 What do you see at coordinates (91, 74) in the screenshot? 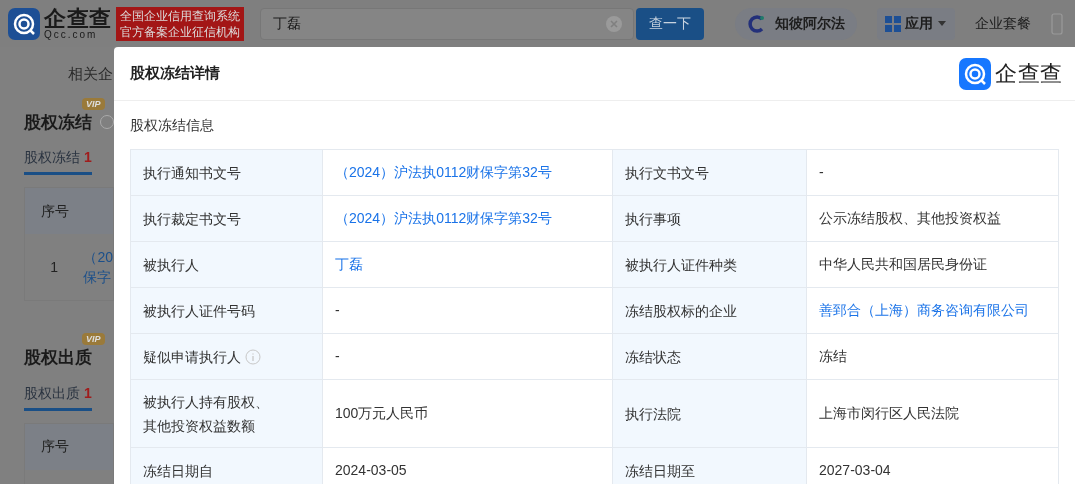
I see `nav-tab: 相关企` at bounding box center [91, 74].